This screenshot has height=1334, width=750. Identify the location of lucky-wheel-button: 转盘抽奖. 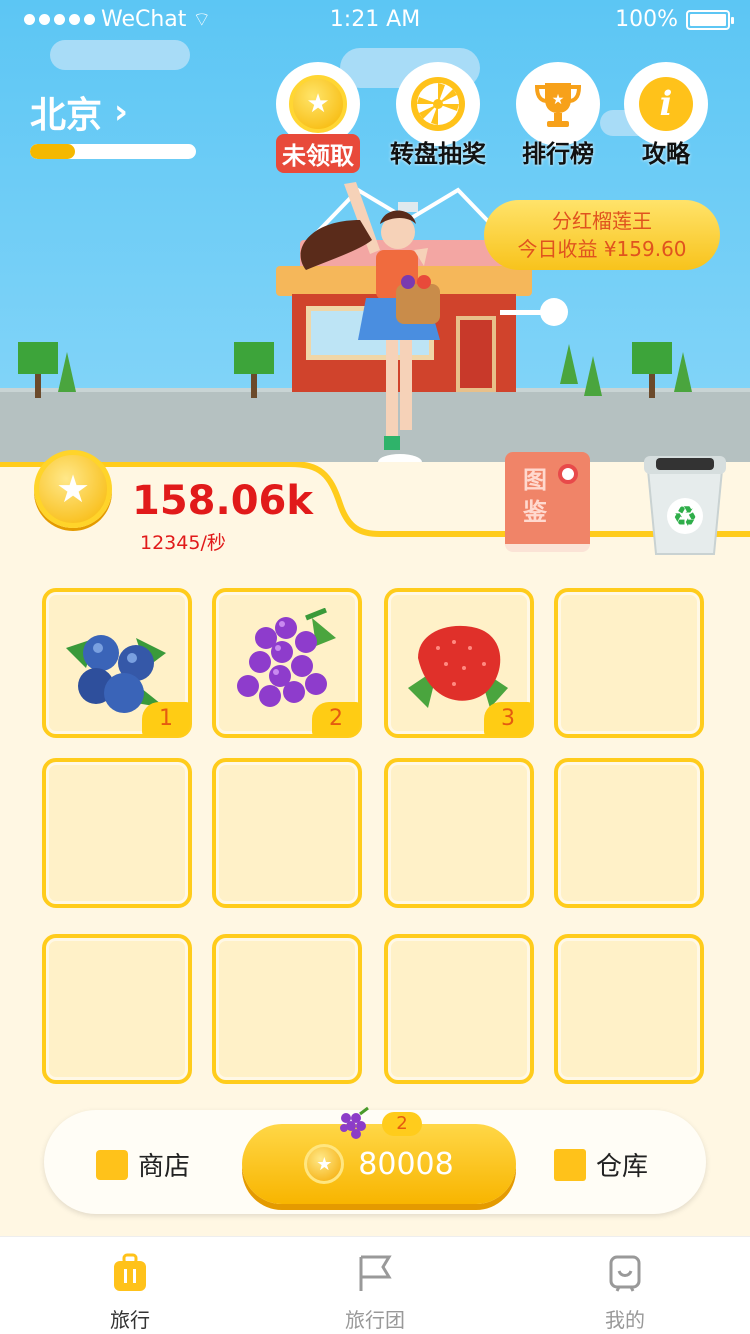
(438, 115).